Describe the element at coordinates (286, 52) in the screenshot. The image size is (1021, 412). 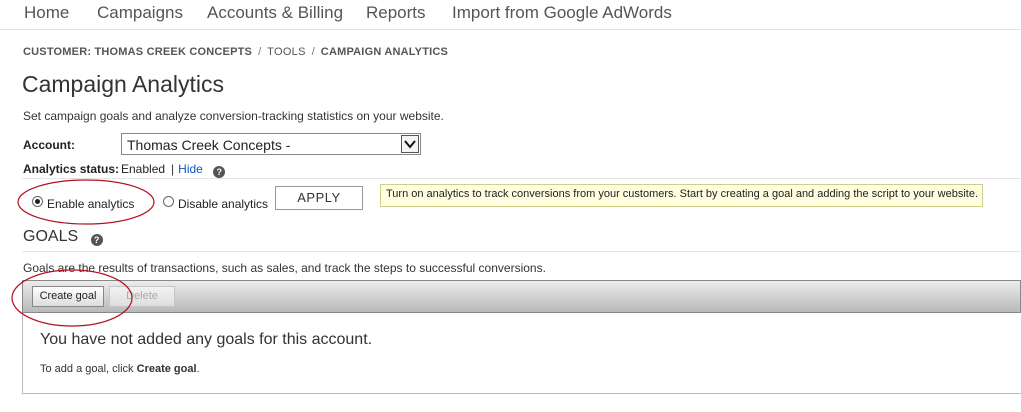
I see `breadcrumb-tools: TOOLS` at that location.